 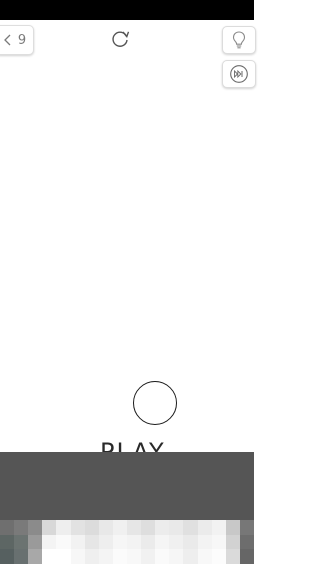 What do you see at coordinates (127, 10) in the screenshot?
I see `status-bar` at bounding box center [127, 10].